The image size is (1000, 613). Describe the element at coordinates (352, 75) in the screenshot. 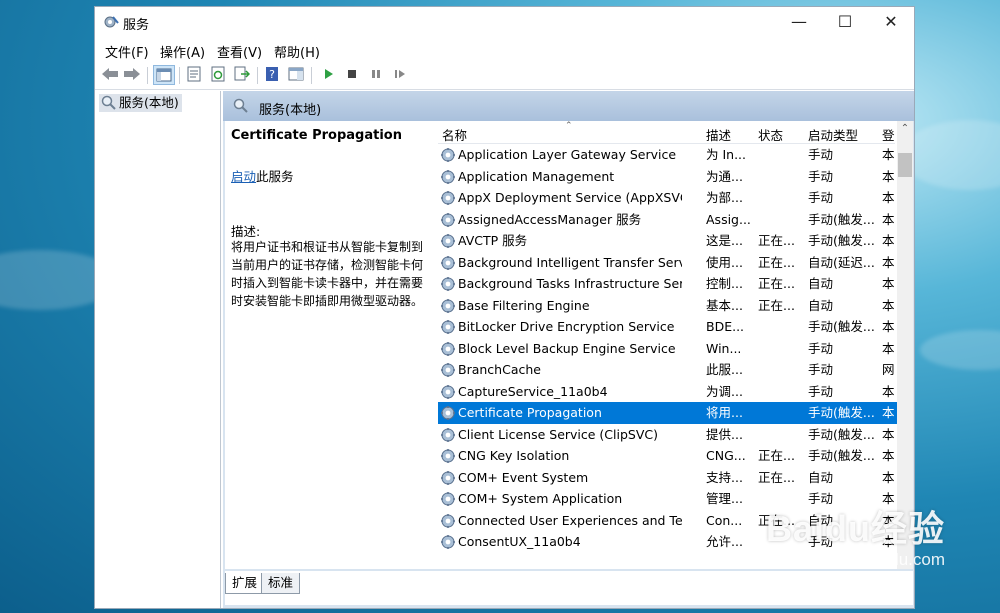

I see `stop-service-icon` at that location.